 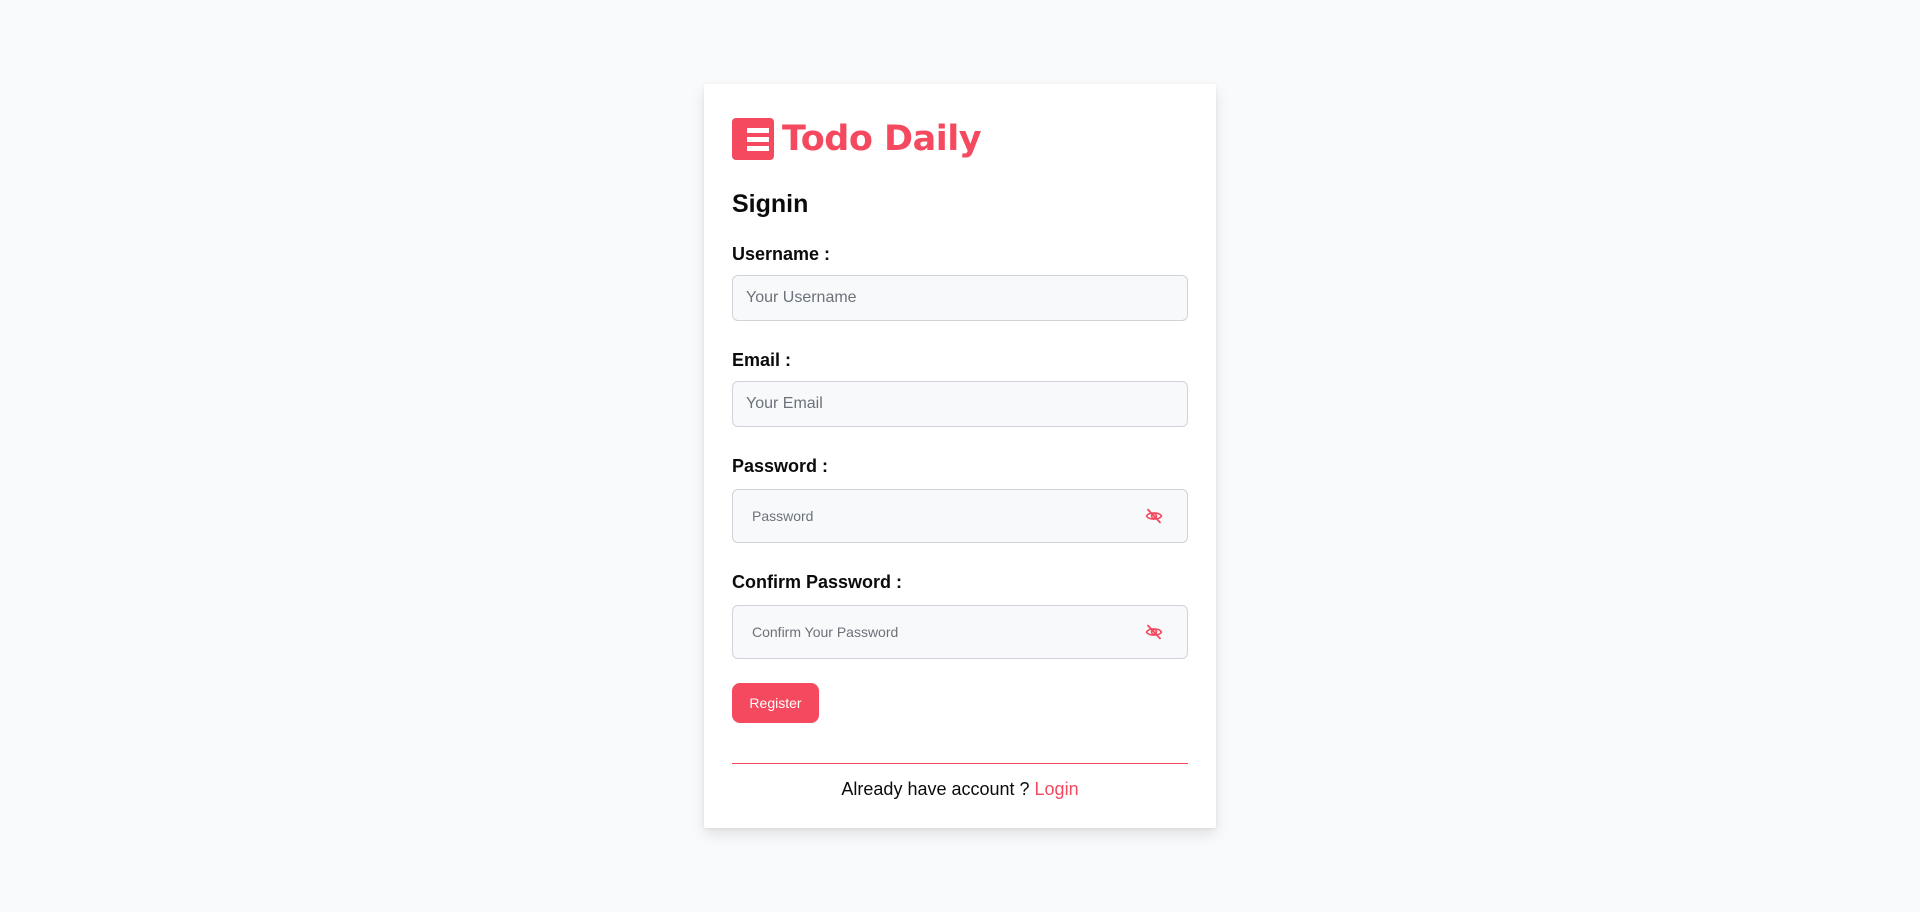 I want to click on register-button: Register, so click(x=775, y=703).